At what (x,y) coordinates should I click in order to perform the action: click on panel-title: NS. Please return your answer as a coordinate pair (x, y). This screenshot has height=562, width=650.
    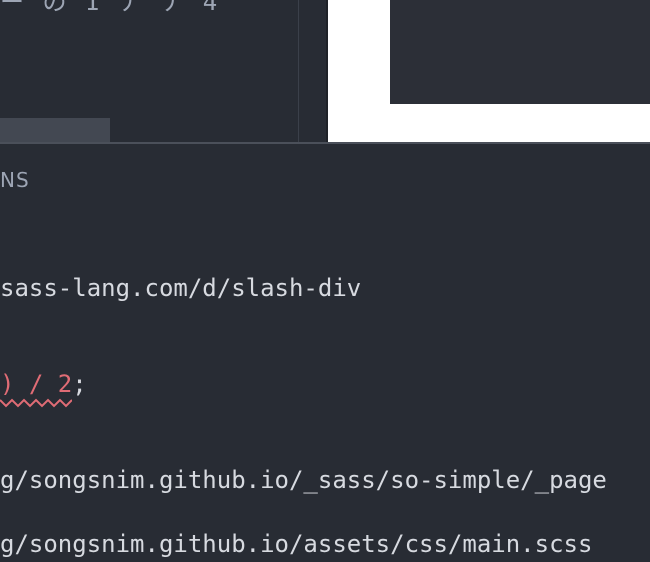
    Looking at the image, I should click on (15, 180).